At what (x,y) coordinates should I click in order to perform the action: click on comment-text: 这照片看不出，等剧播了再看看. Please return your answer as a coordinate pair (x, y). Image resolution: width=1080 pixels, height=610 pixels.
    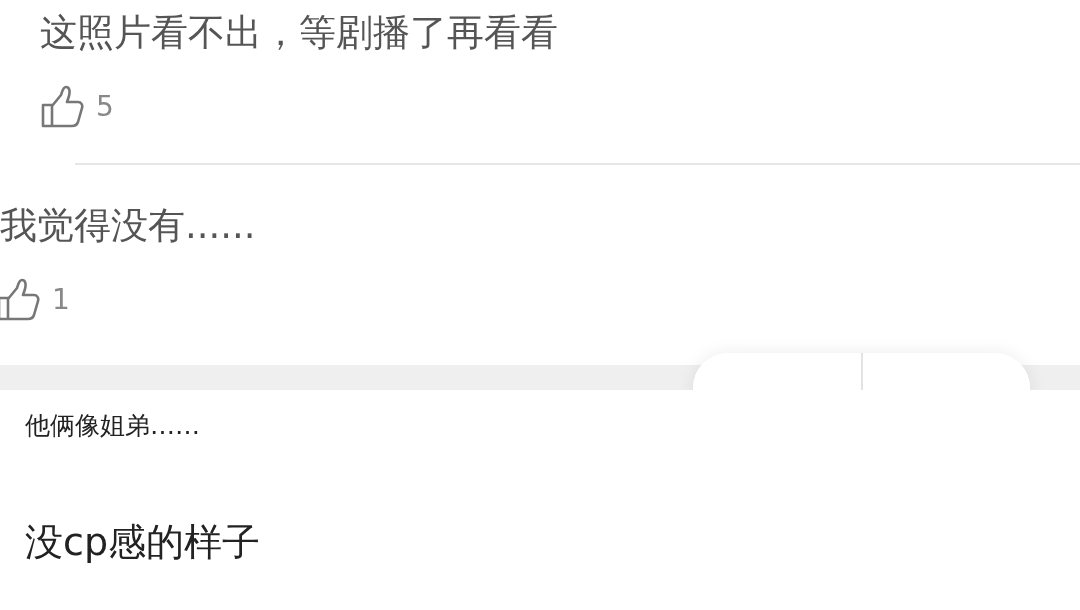
    Looking at the image, I should click on (299, 30).